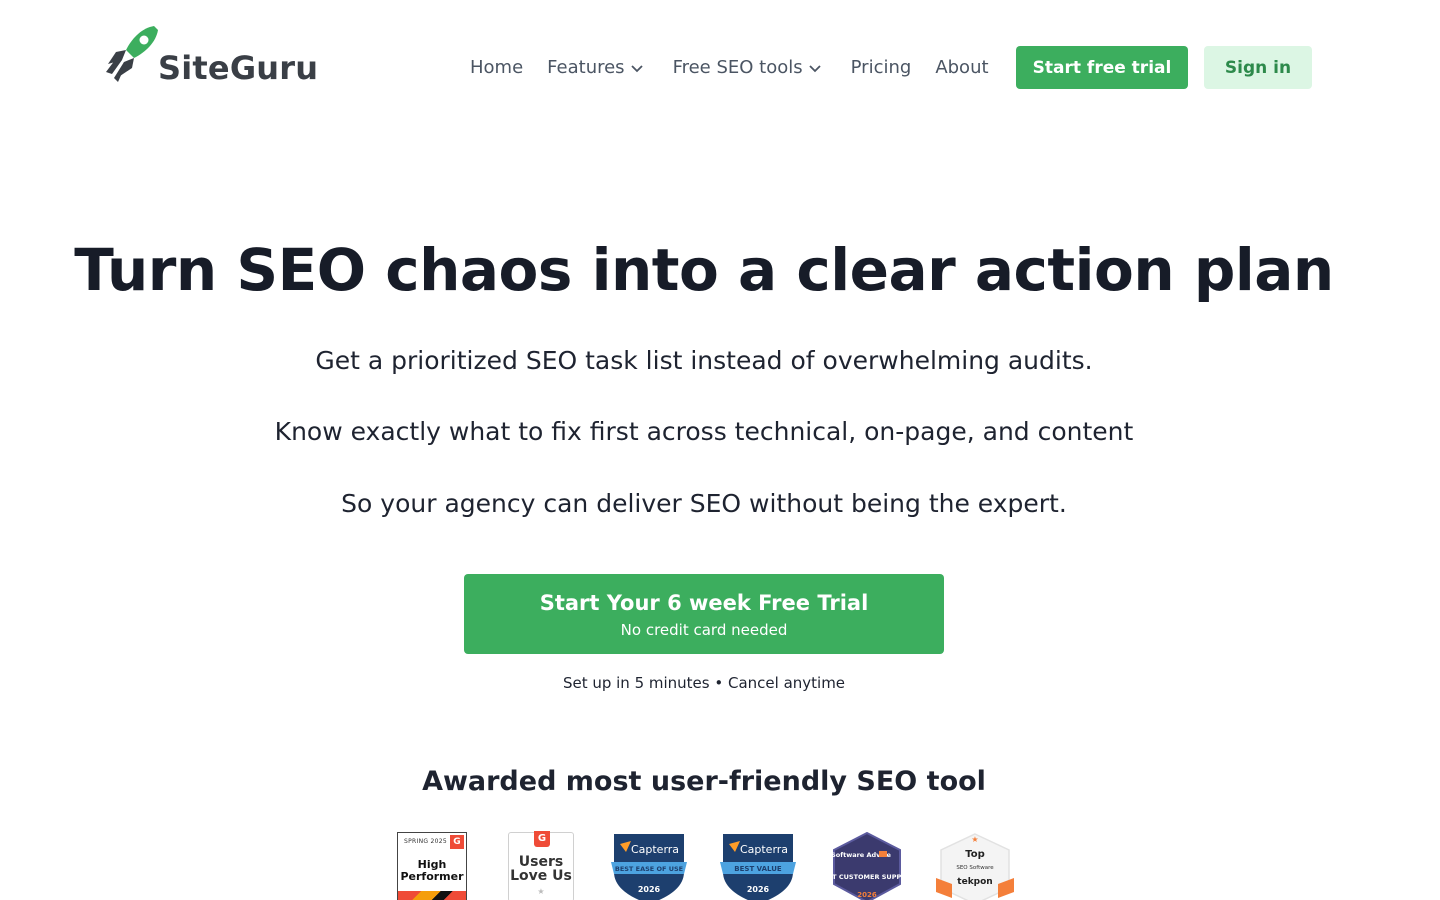 The height and width of the screenshot is (900, 1440). I want to click on badge-label: BEST EASE OF USE, so click(649, 869).